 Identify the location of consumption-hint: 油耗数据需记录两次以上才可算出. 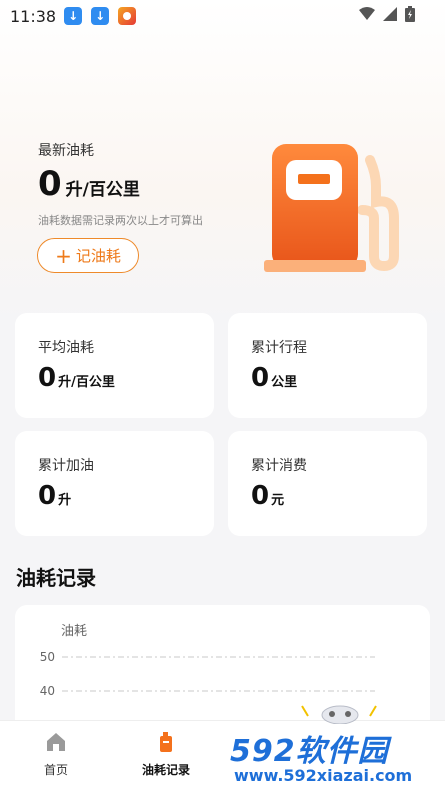
(120, 220).